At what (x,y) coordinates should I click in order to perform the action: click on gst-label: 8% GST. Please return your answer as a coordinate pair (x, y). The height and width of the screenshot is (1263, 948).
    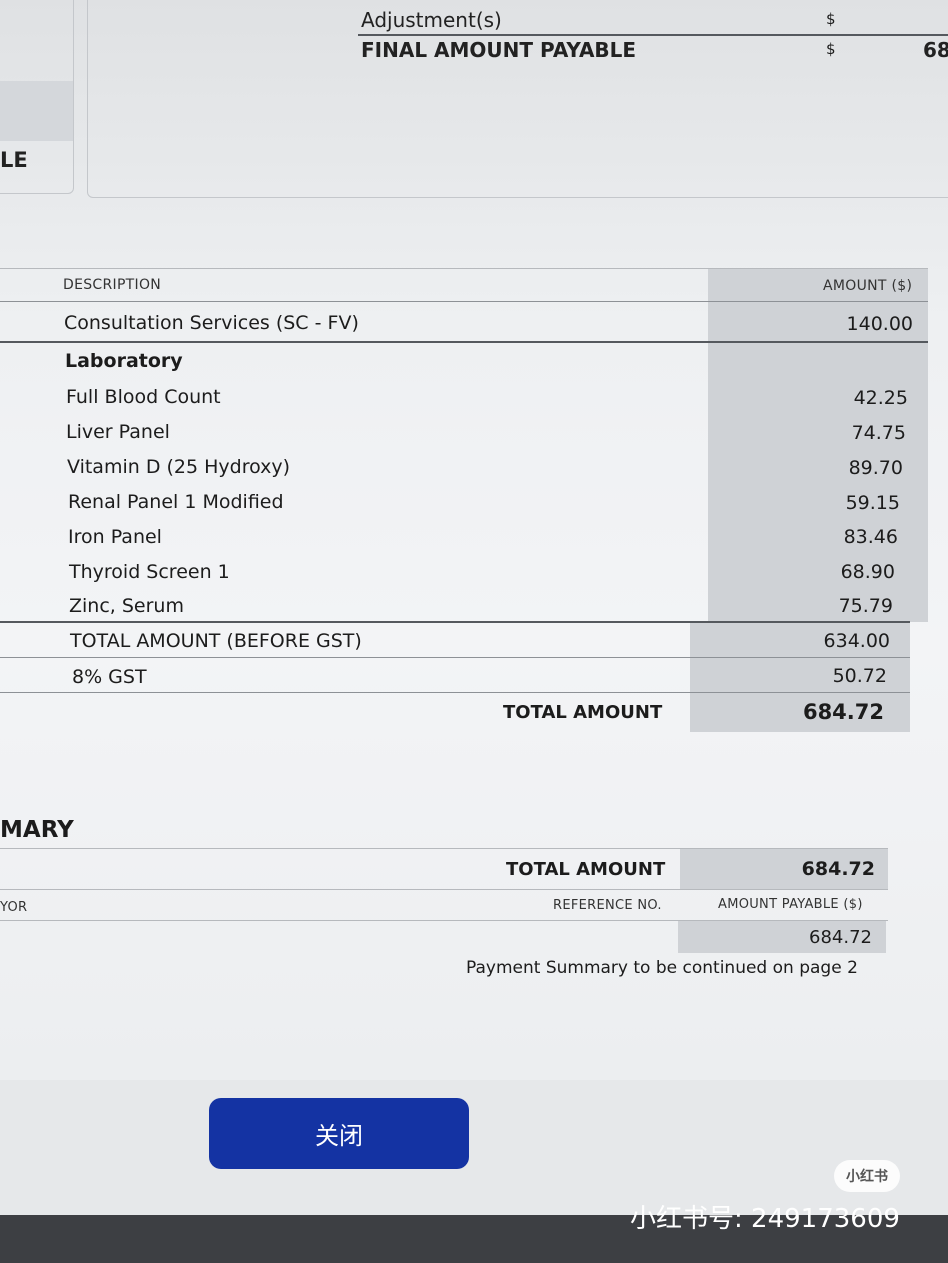
    Looking at the image, I should click on (109, 677).